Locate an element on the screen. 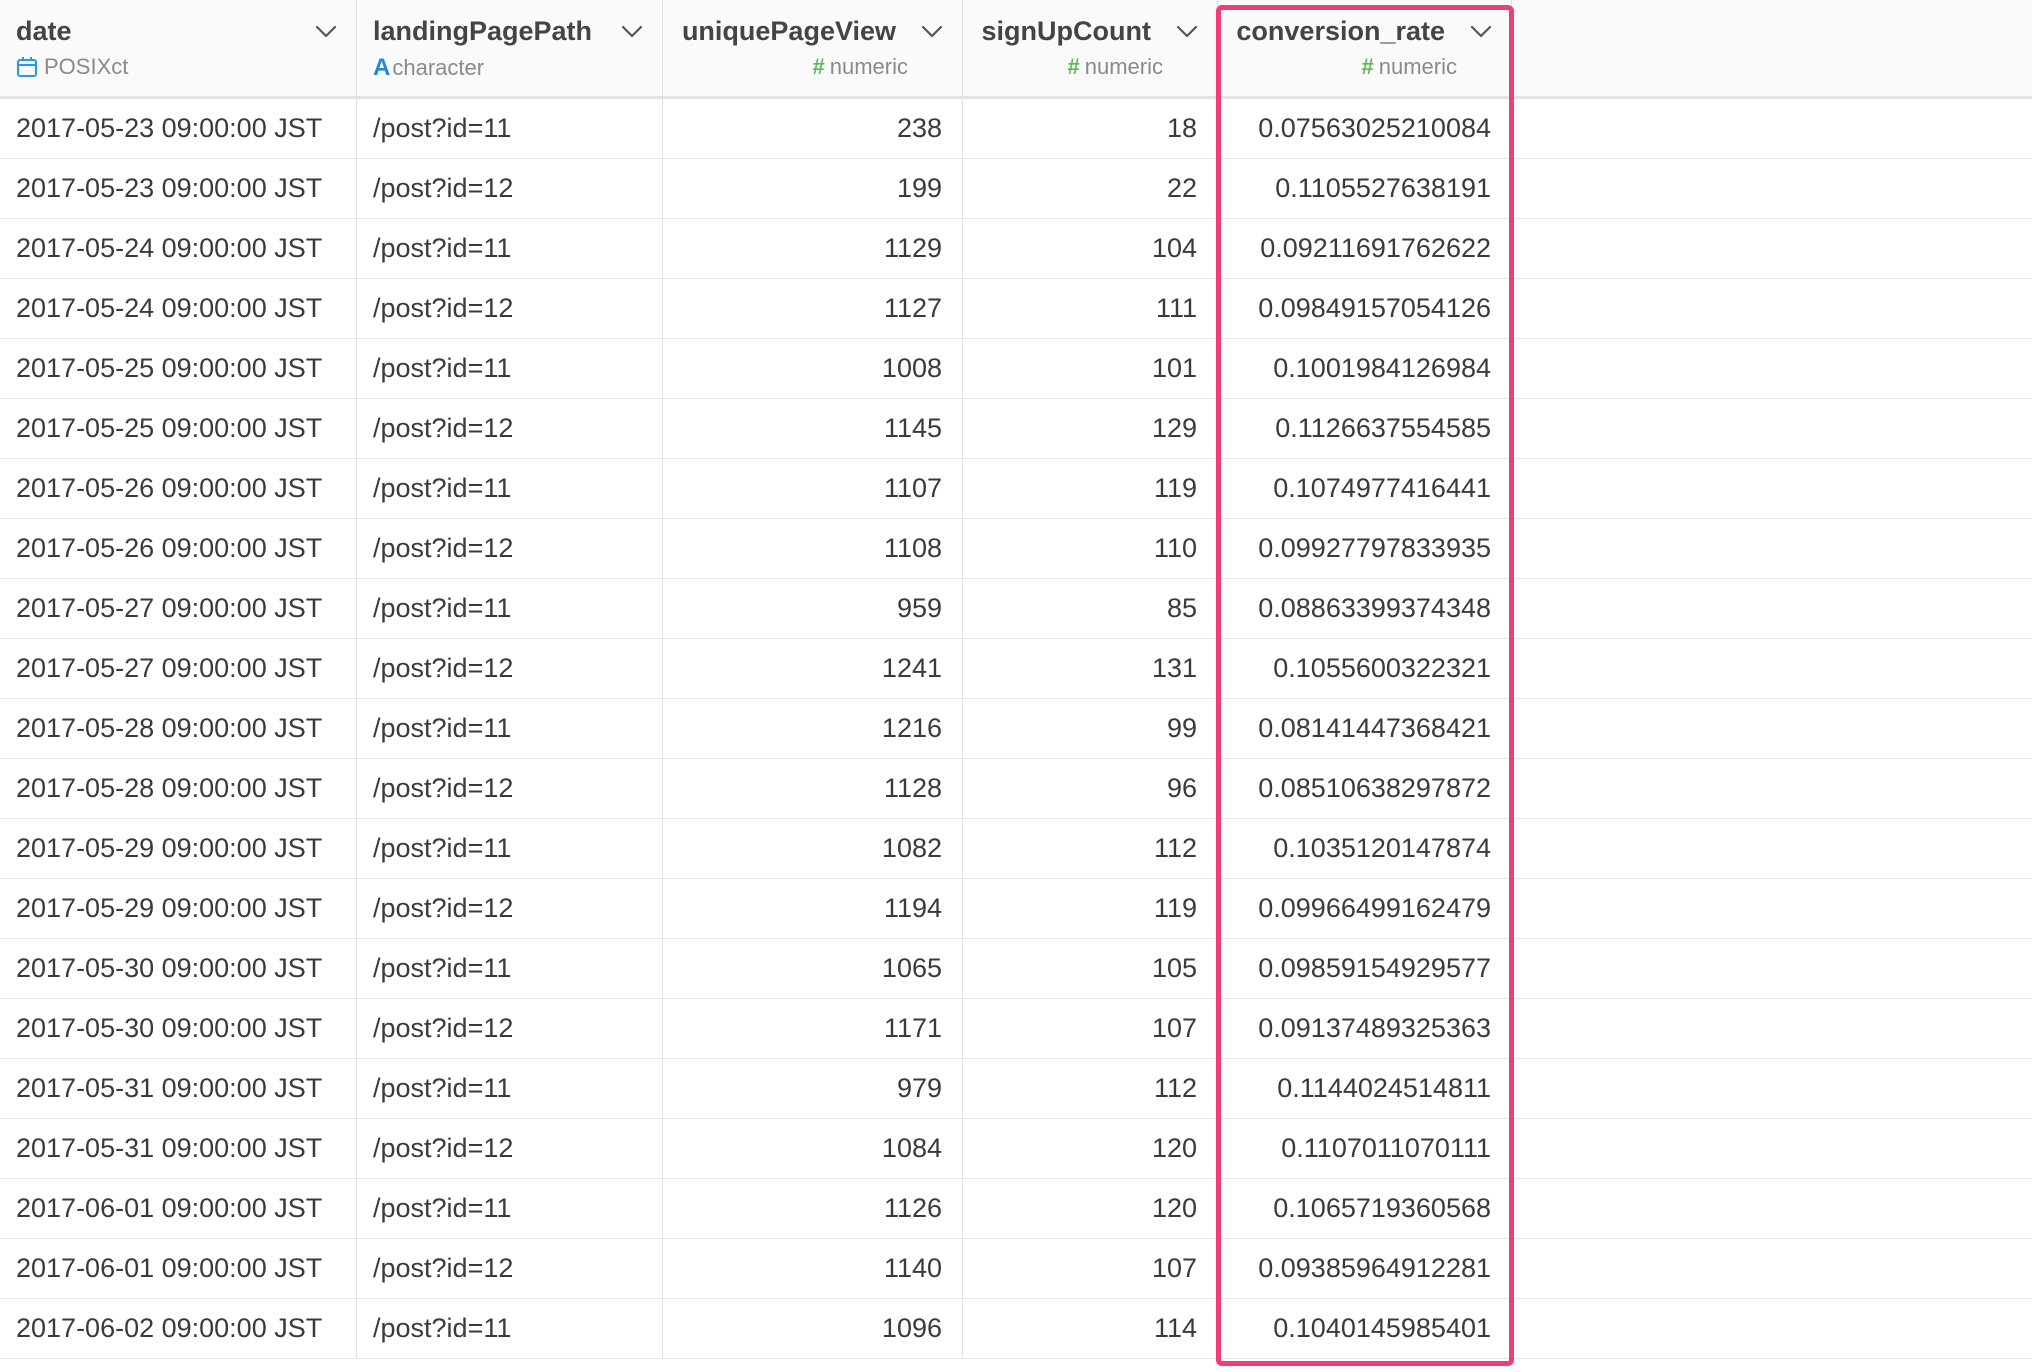 This screenshot has height=1372, width=2032. cell-date: 2017-06-02 09:00:00 JST is located at coordinates (178, 1328).